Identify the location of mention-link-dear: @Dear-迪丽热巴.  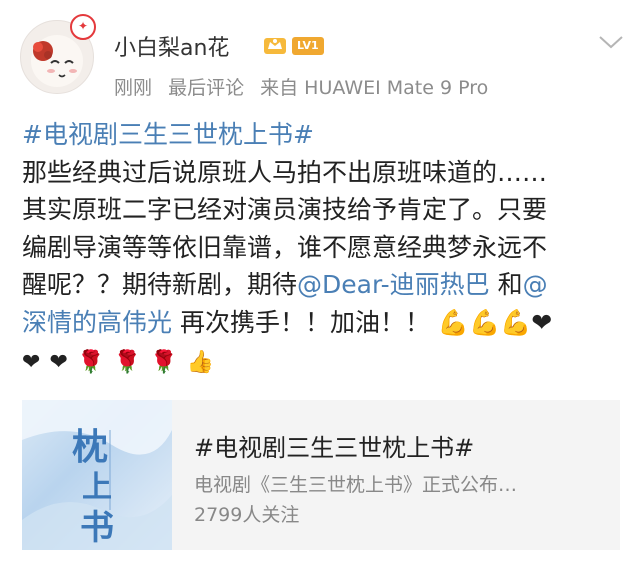
(393, 284).